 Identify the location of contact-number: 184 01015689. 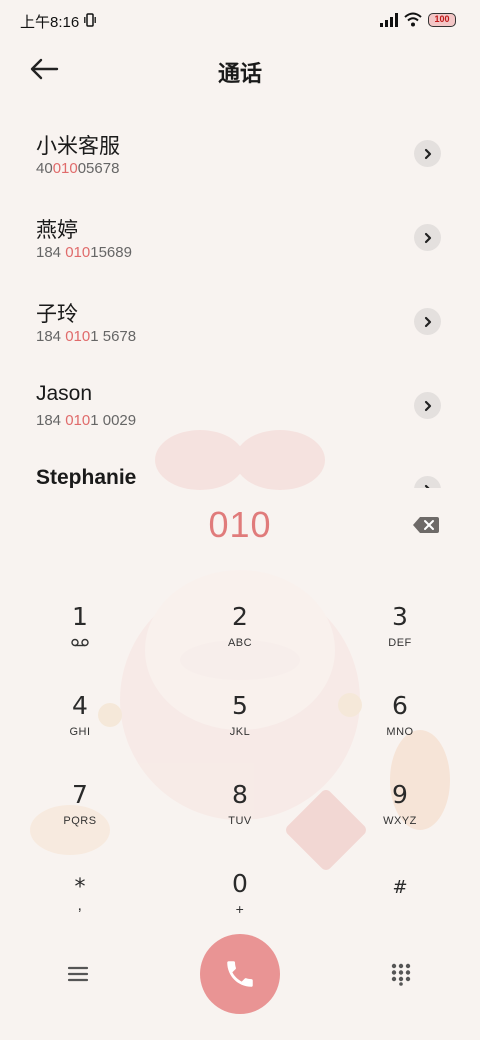
(84, 252).